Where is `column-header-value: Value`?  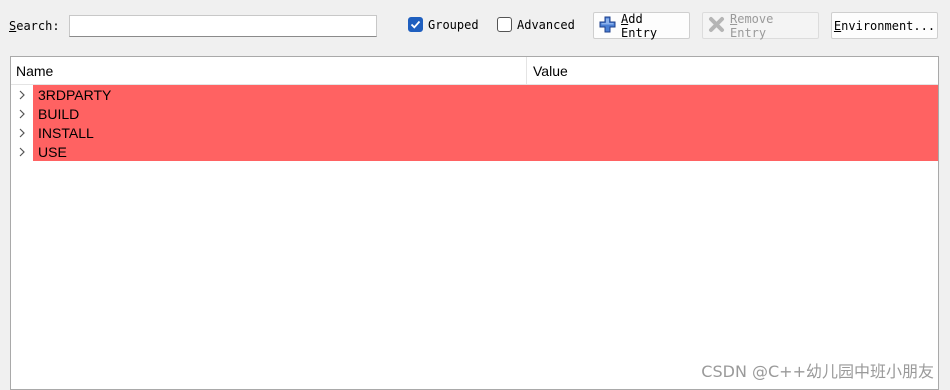 column-header-value: Value is located at coordinates (732, 70).